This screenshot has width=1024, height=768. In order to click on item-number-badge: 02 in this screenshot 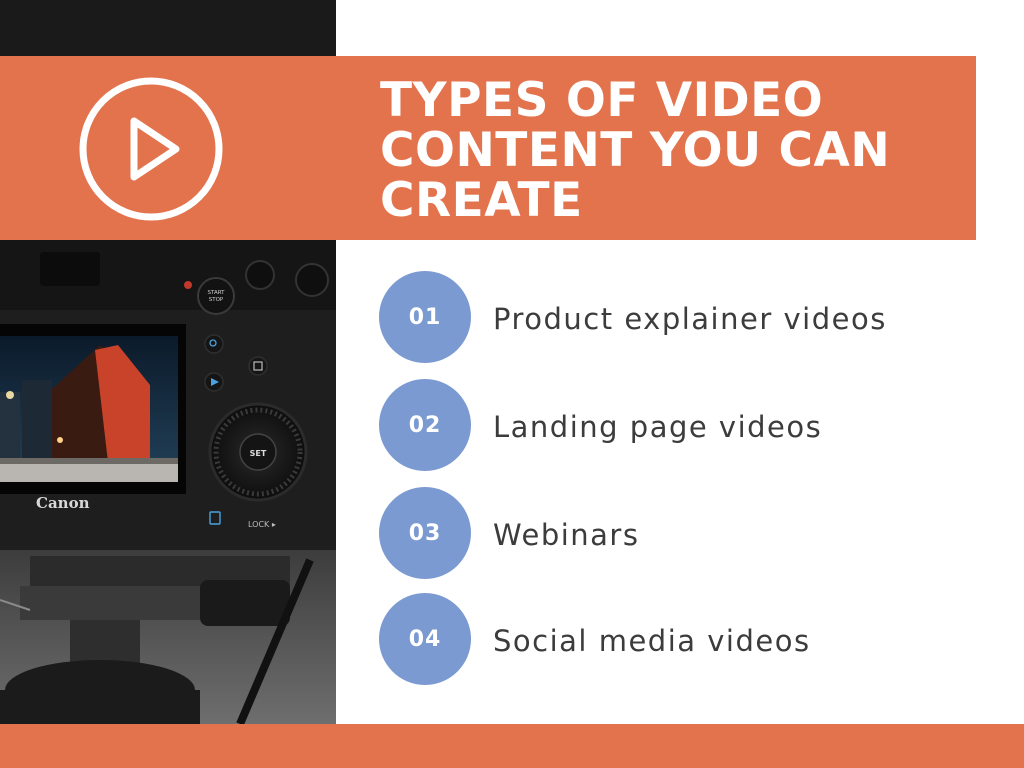, I will do `click(425, 425)`.